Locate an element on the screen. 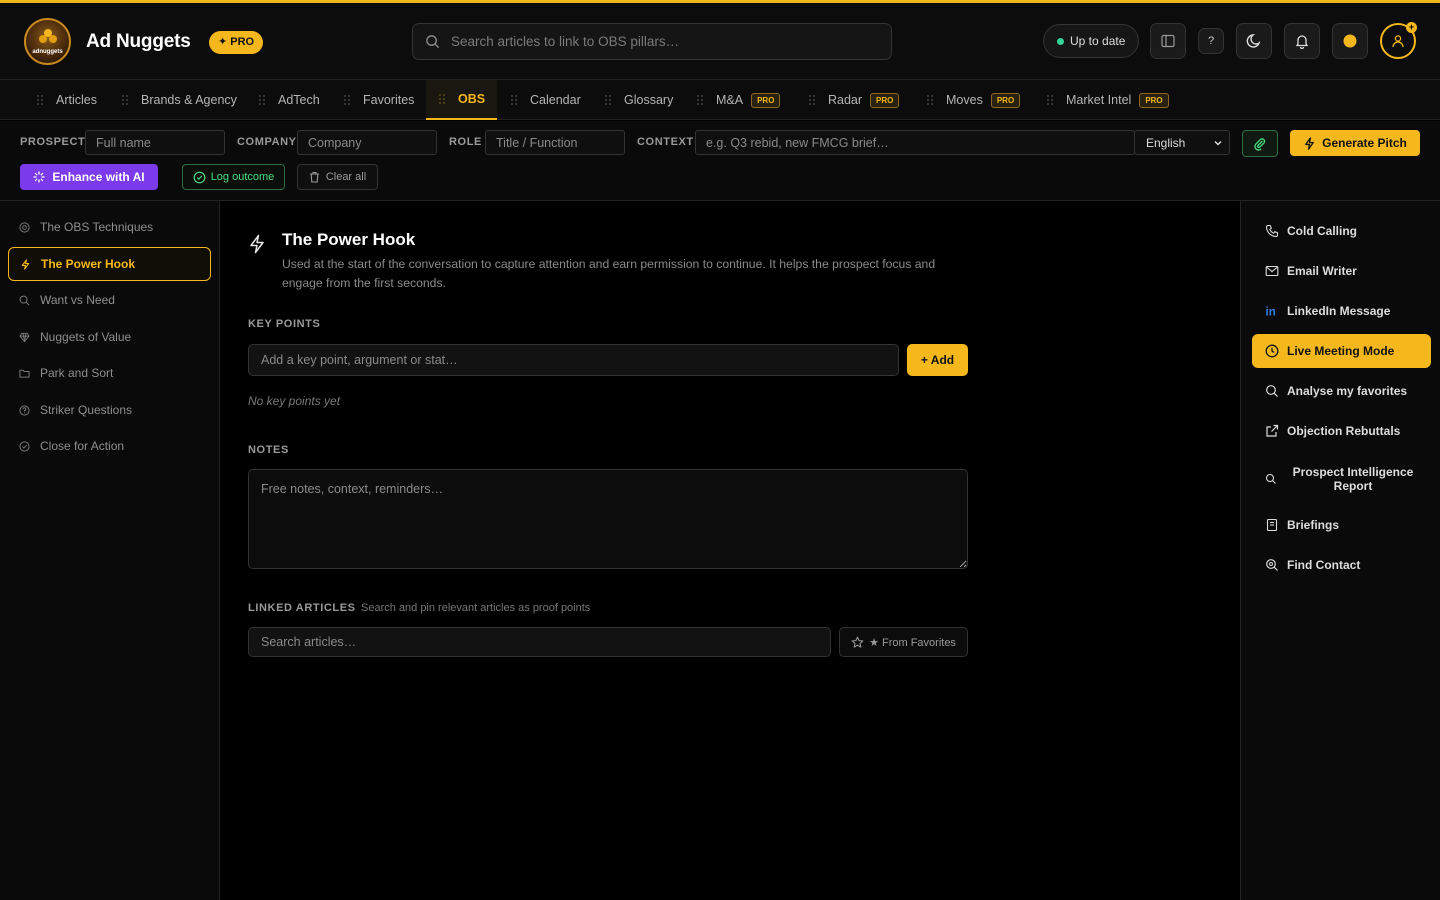  tool-linkedin-message: in LinkedIn Message is located at coordinates (1341, 311).